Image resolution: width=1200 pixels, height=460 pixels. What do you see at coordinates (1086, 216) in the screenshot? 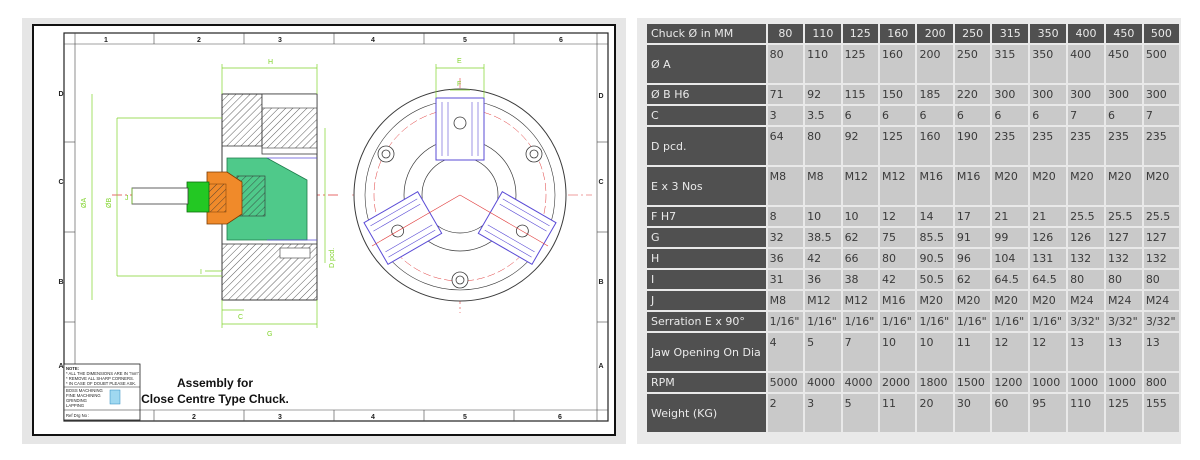
I see `table-cell: 25.5` at bounding box center [1086, 216].